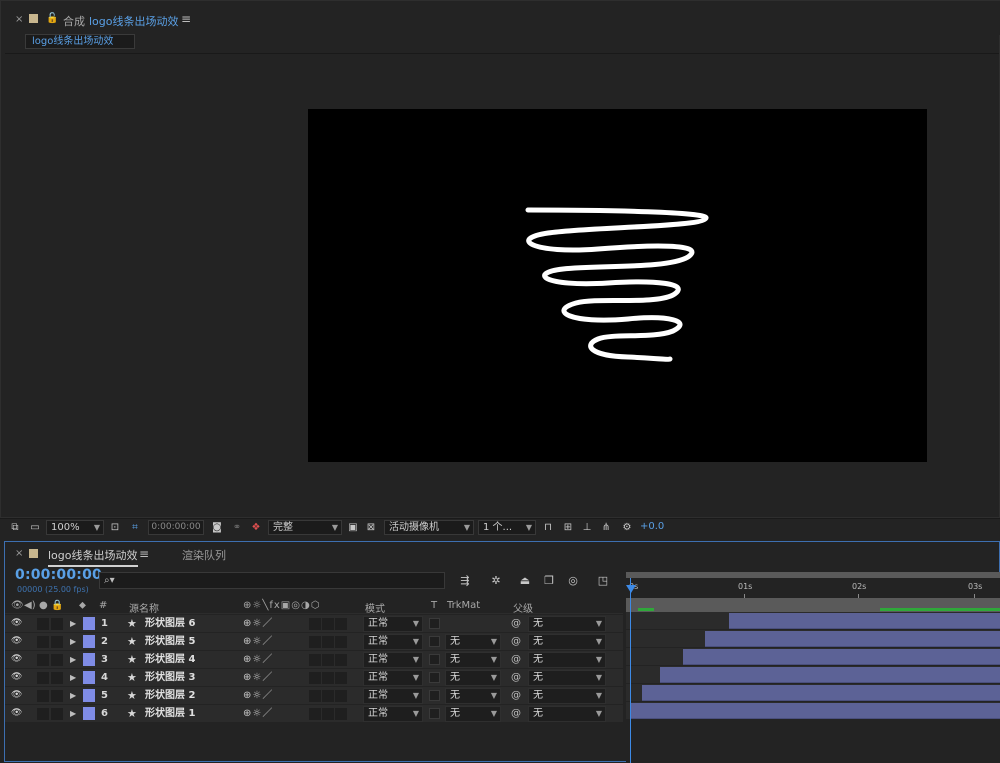  What do you see at coordinates (371, 528) in the screenshot?
I see `transparency-grid-icon: ⊠` at bounding box center [371, 528].